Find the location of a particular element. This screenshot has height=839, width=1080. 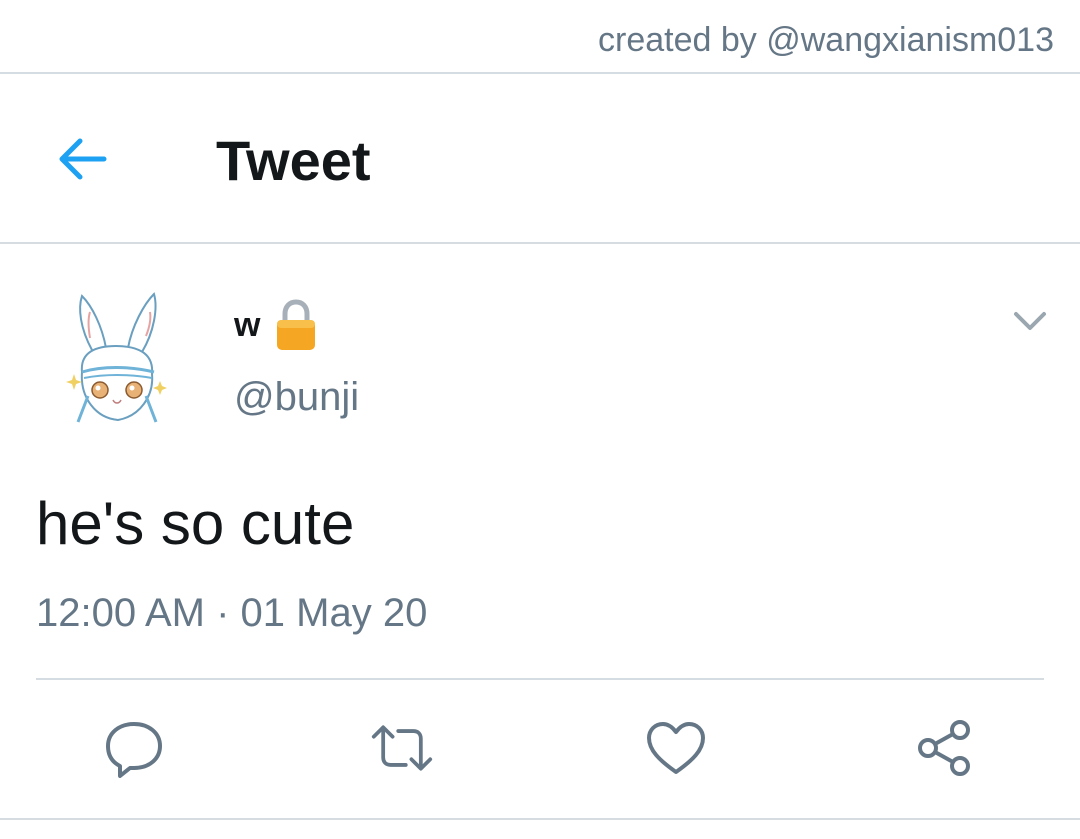

reply-icon is located at coordinates (134, 750).